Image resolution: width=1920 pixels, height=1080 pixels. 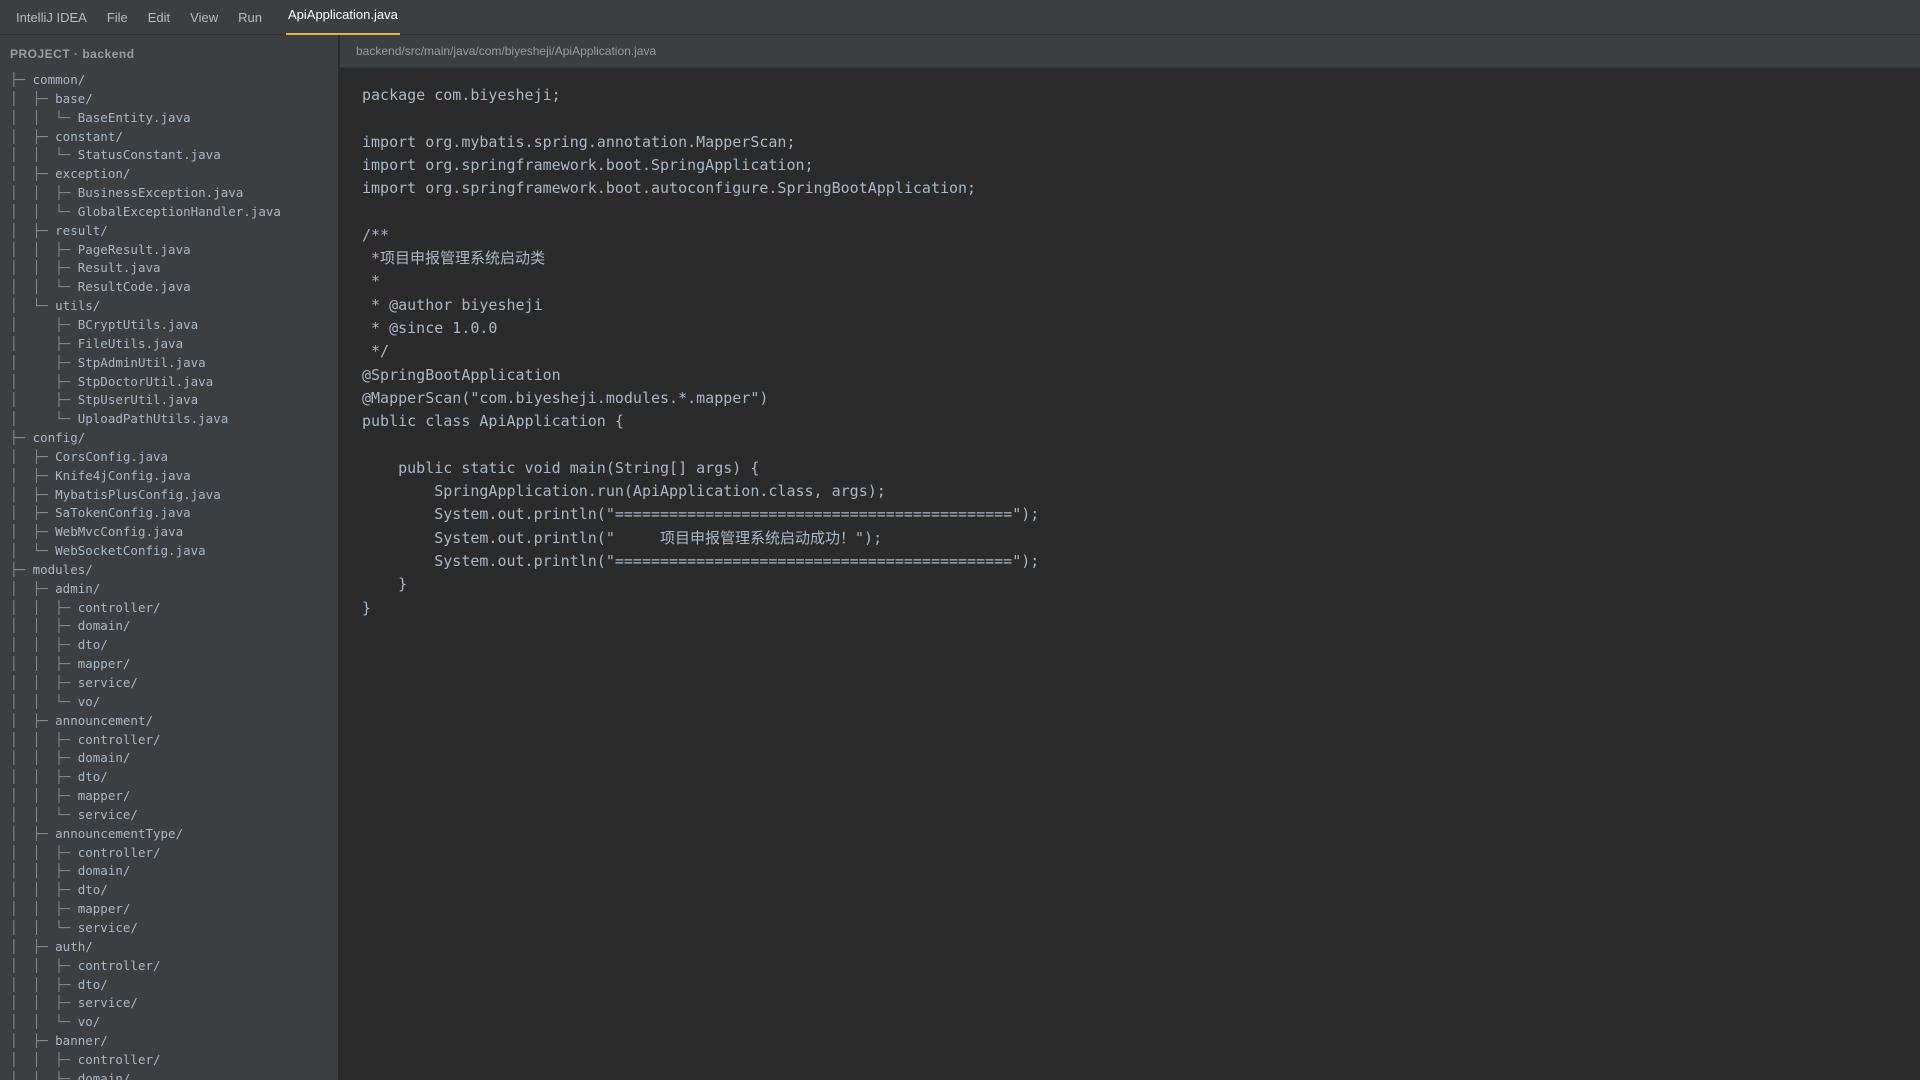 What do you see at coordinates (174, 382) in the screenshot?
I see `tree-file: │ ├─ StpDoctorUtil.java` at bounding box center [174, 382].